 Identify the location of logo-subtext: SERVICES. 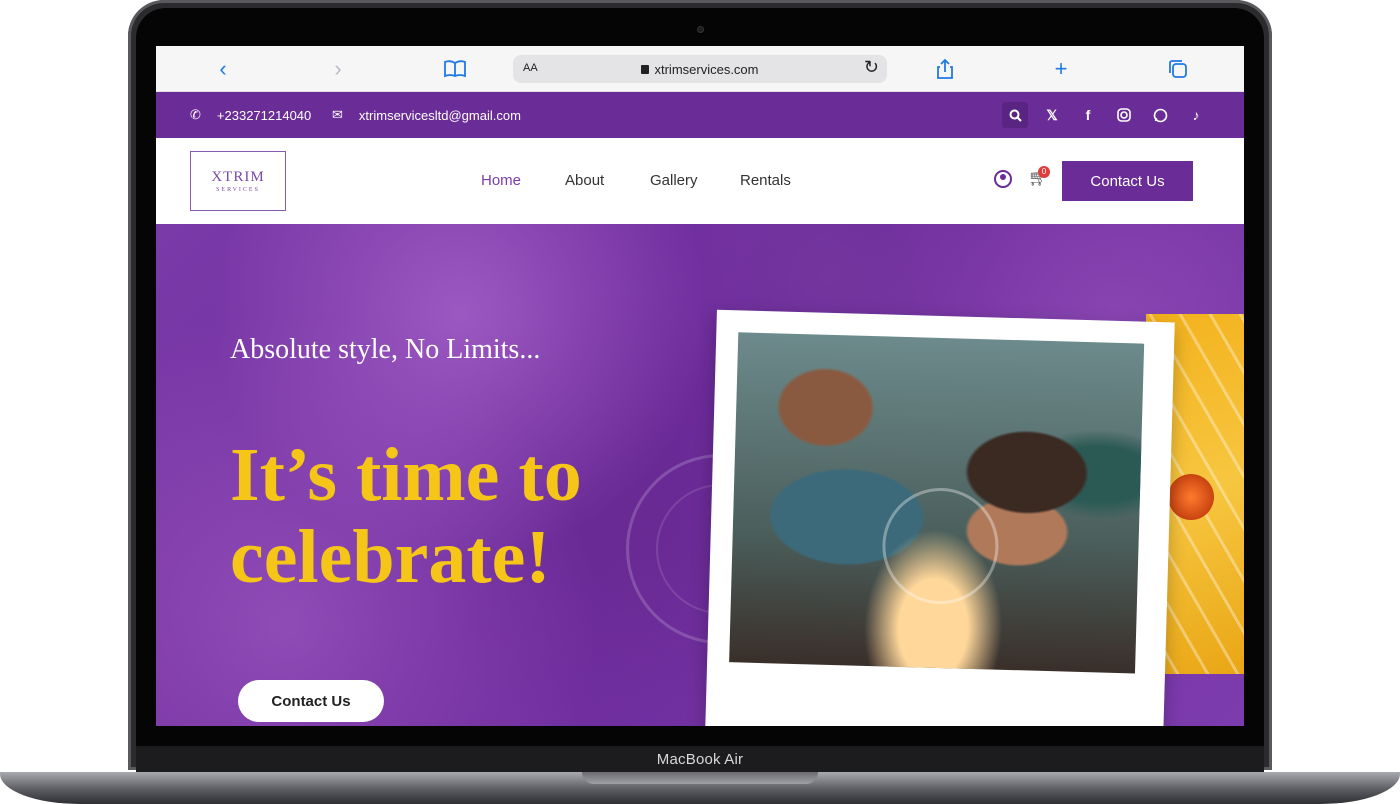
(238, 190).